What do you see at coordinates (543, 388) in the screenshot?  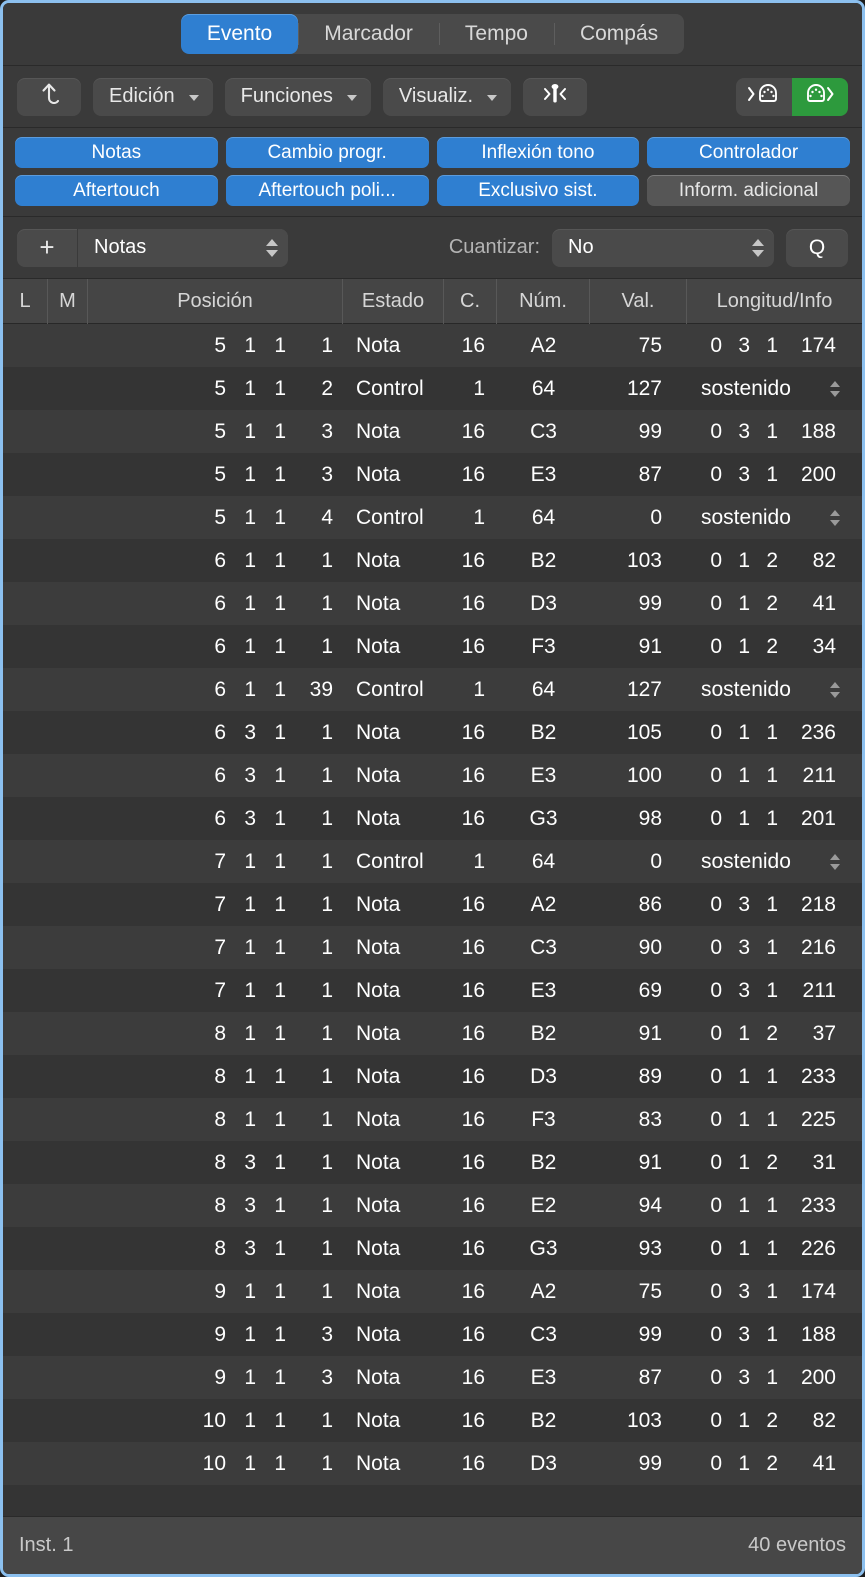 I see `cell-numero: 64` at bounding box center [543, 388].